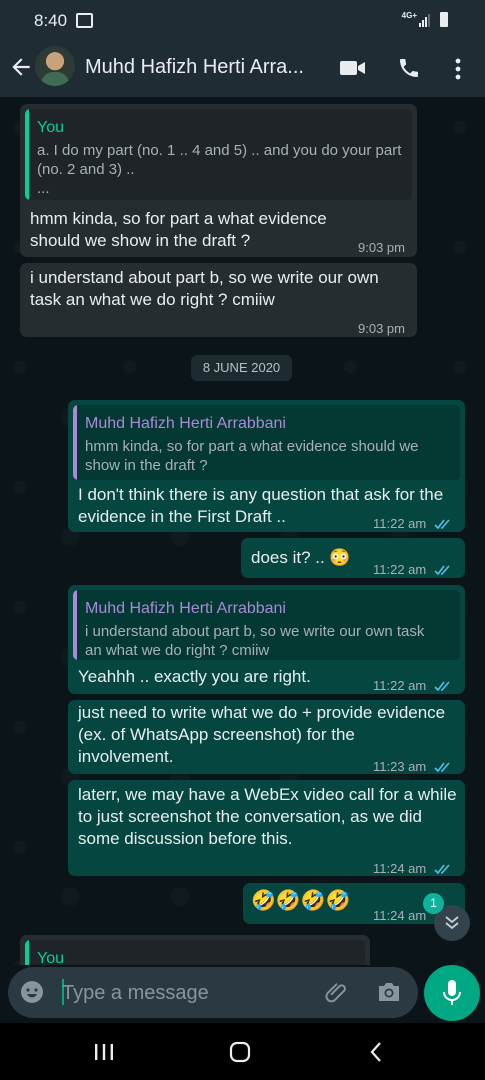  What do you see at coordinates (194, 676) in the screenshot?
I see `message-text: Yeahhh .. exactly you are right.` at bounding box center [194, 676].